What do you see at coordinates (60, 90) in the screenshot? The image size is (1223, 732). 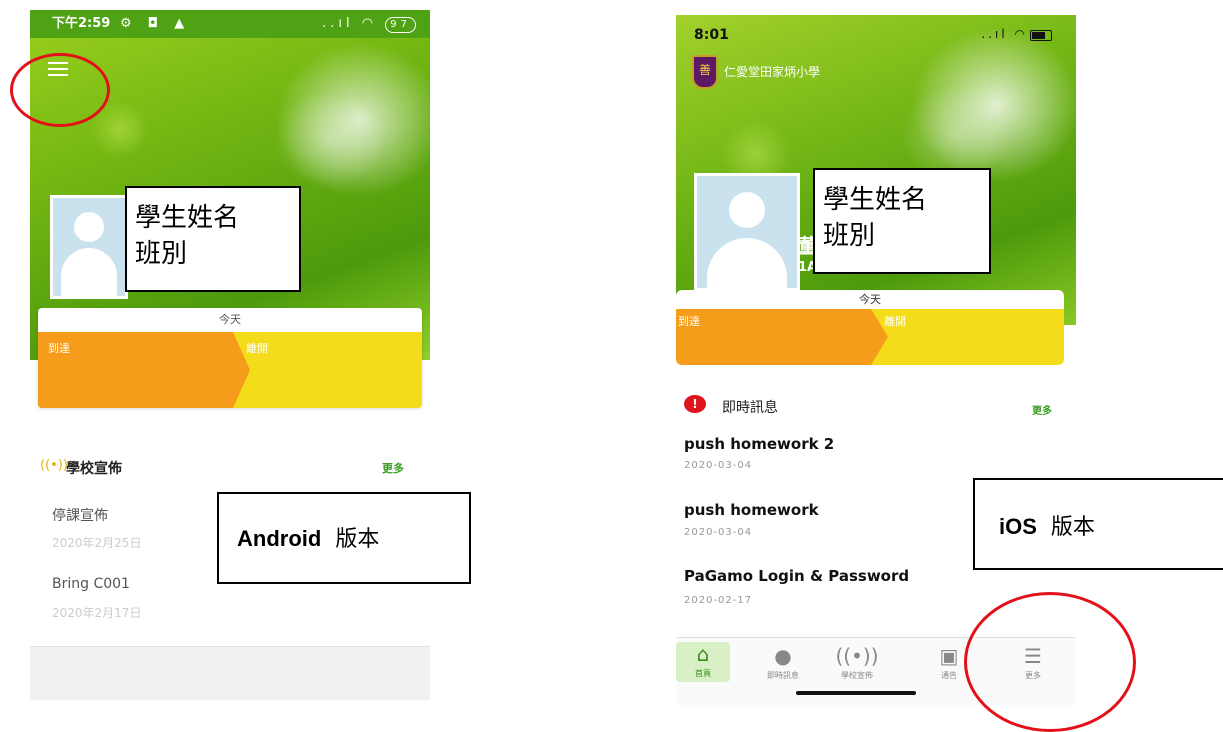 I see `menu-highlight-circle` at bounding box center [60, 90].